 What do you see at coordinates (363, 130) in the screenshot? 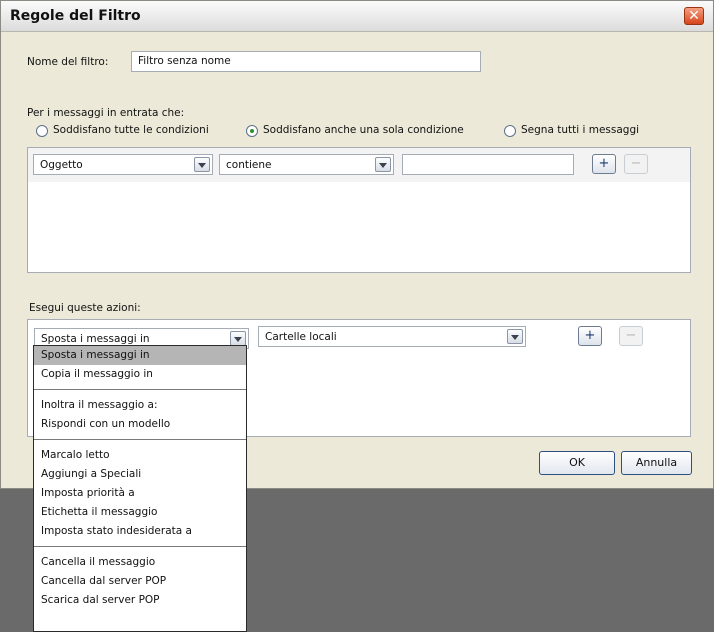
I see `radio-any-condition-label: Soddisfano anche una sola condizione` at bounding box center [363, 130].